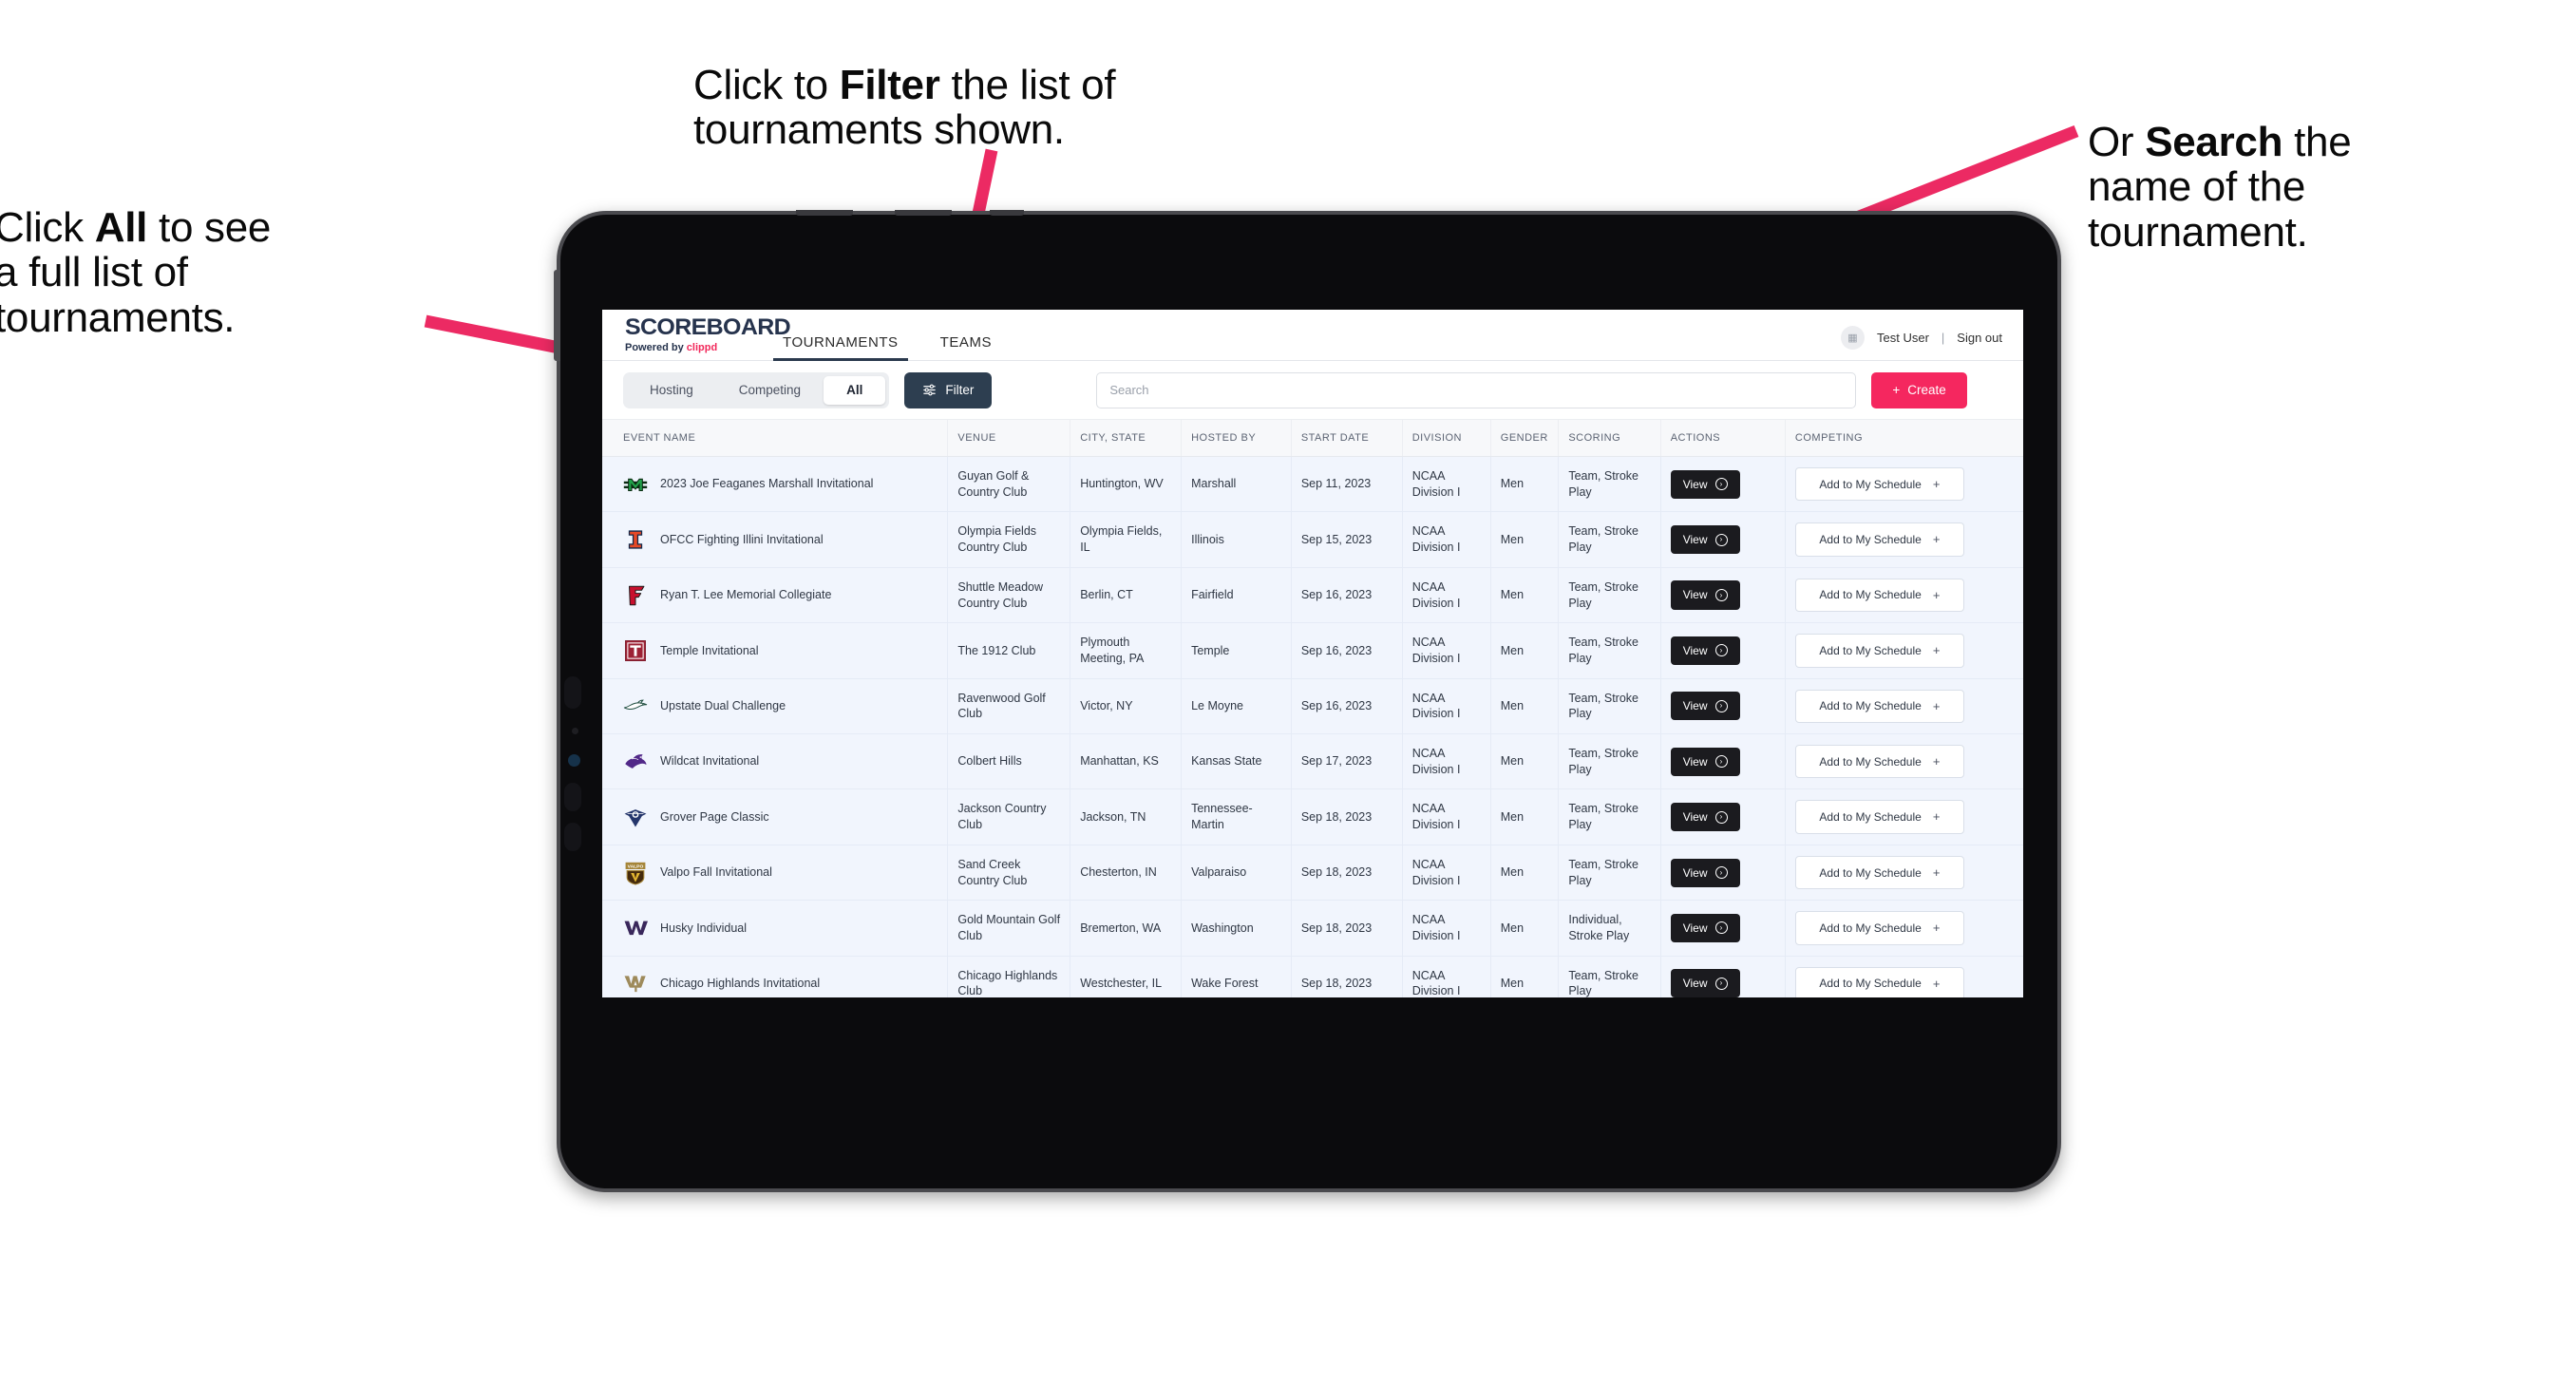  What do you see at coordinates (1236, 761) in the screenshot?
I see `cell-hosted-by: Kansas State` at bounding box center [1236, 761].